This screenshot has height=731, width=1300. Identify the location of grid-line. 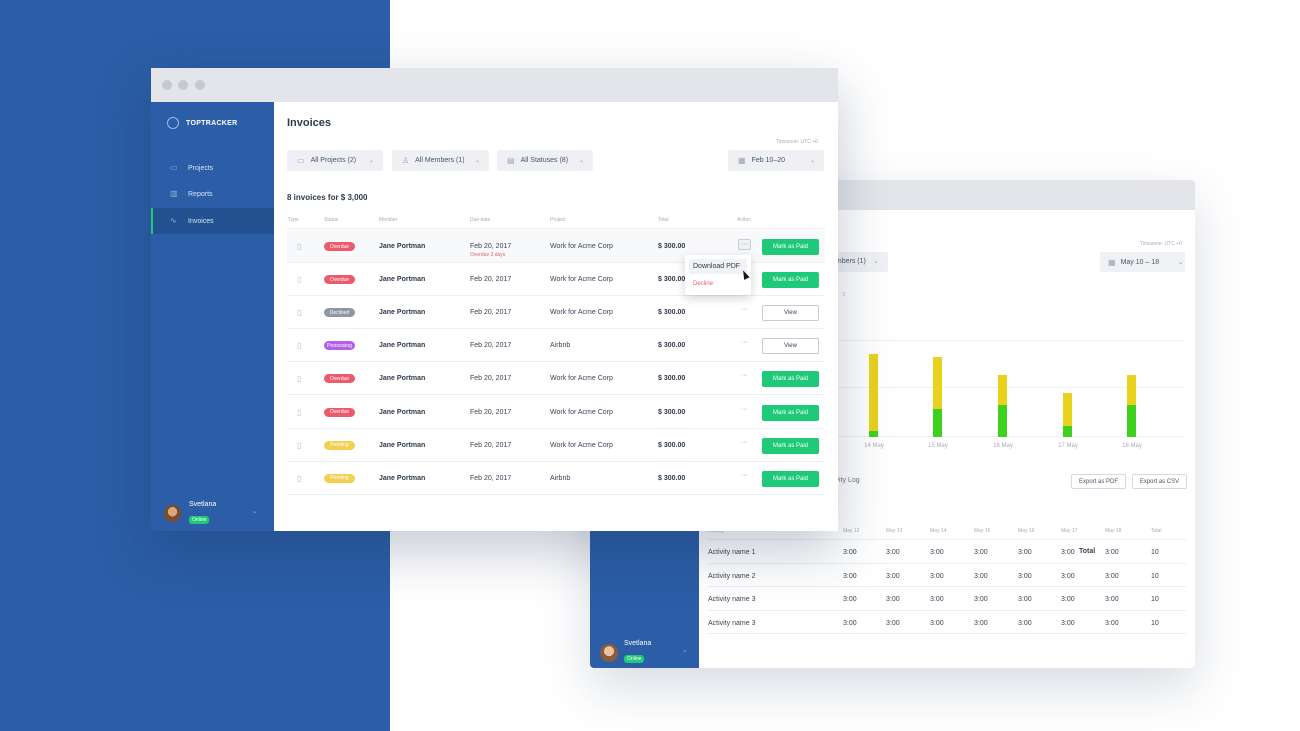
(1007, 340).